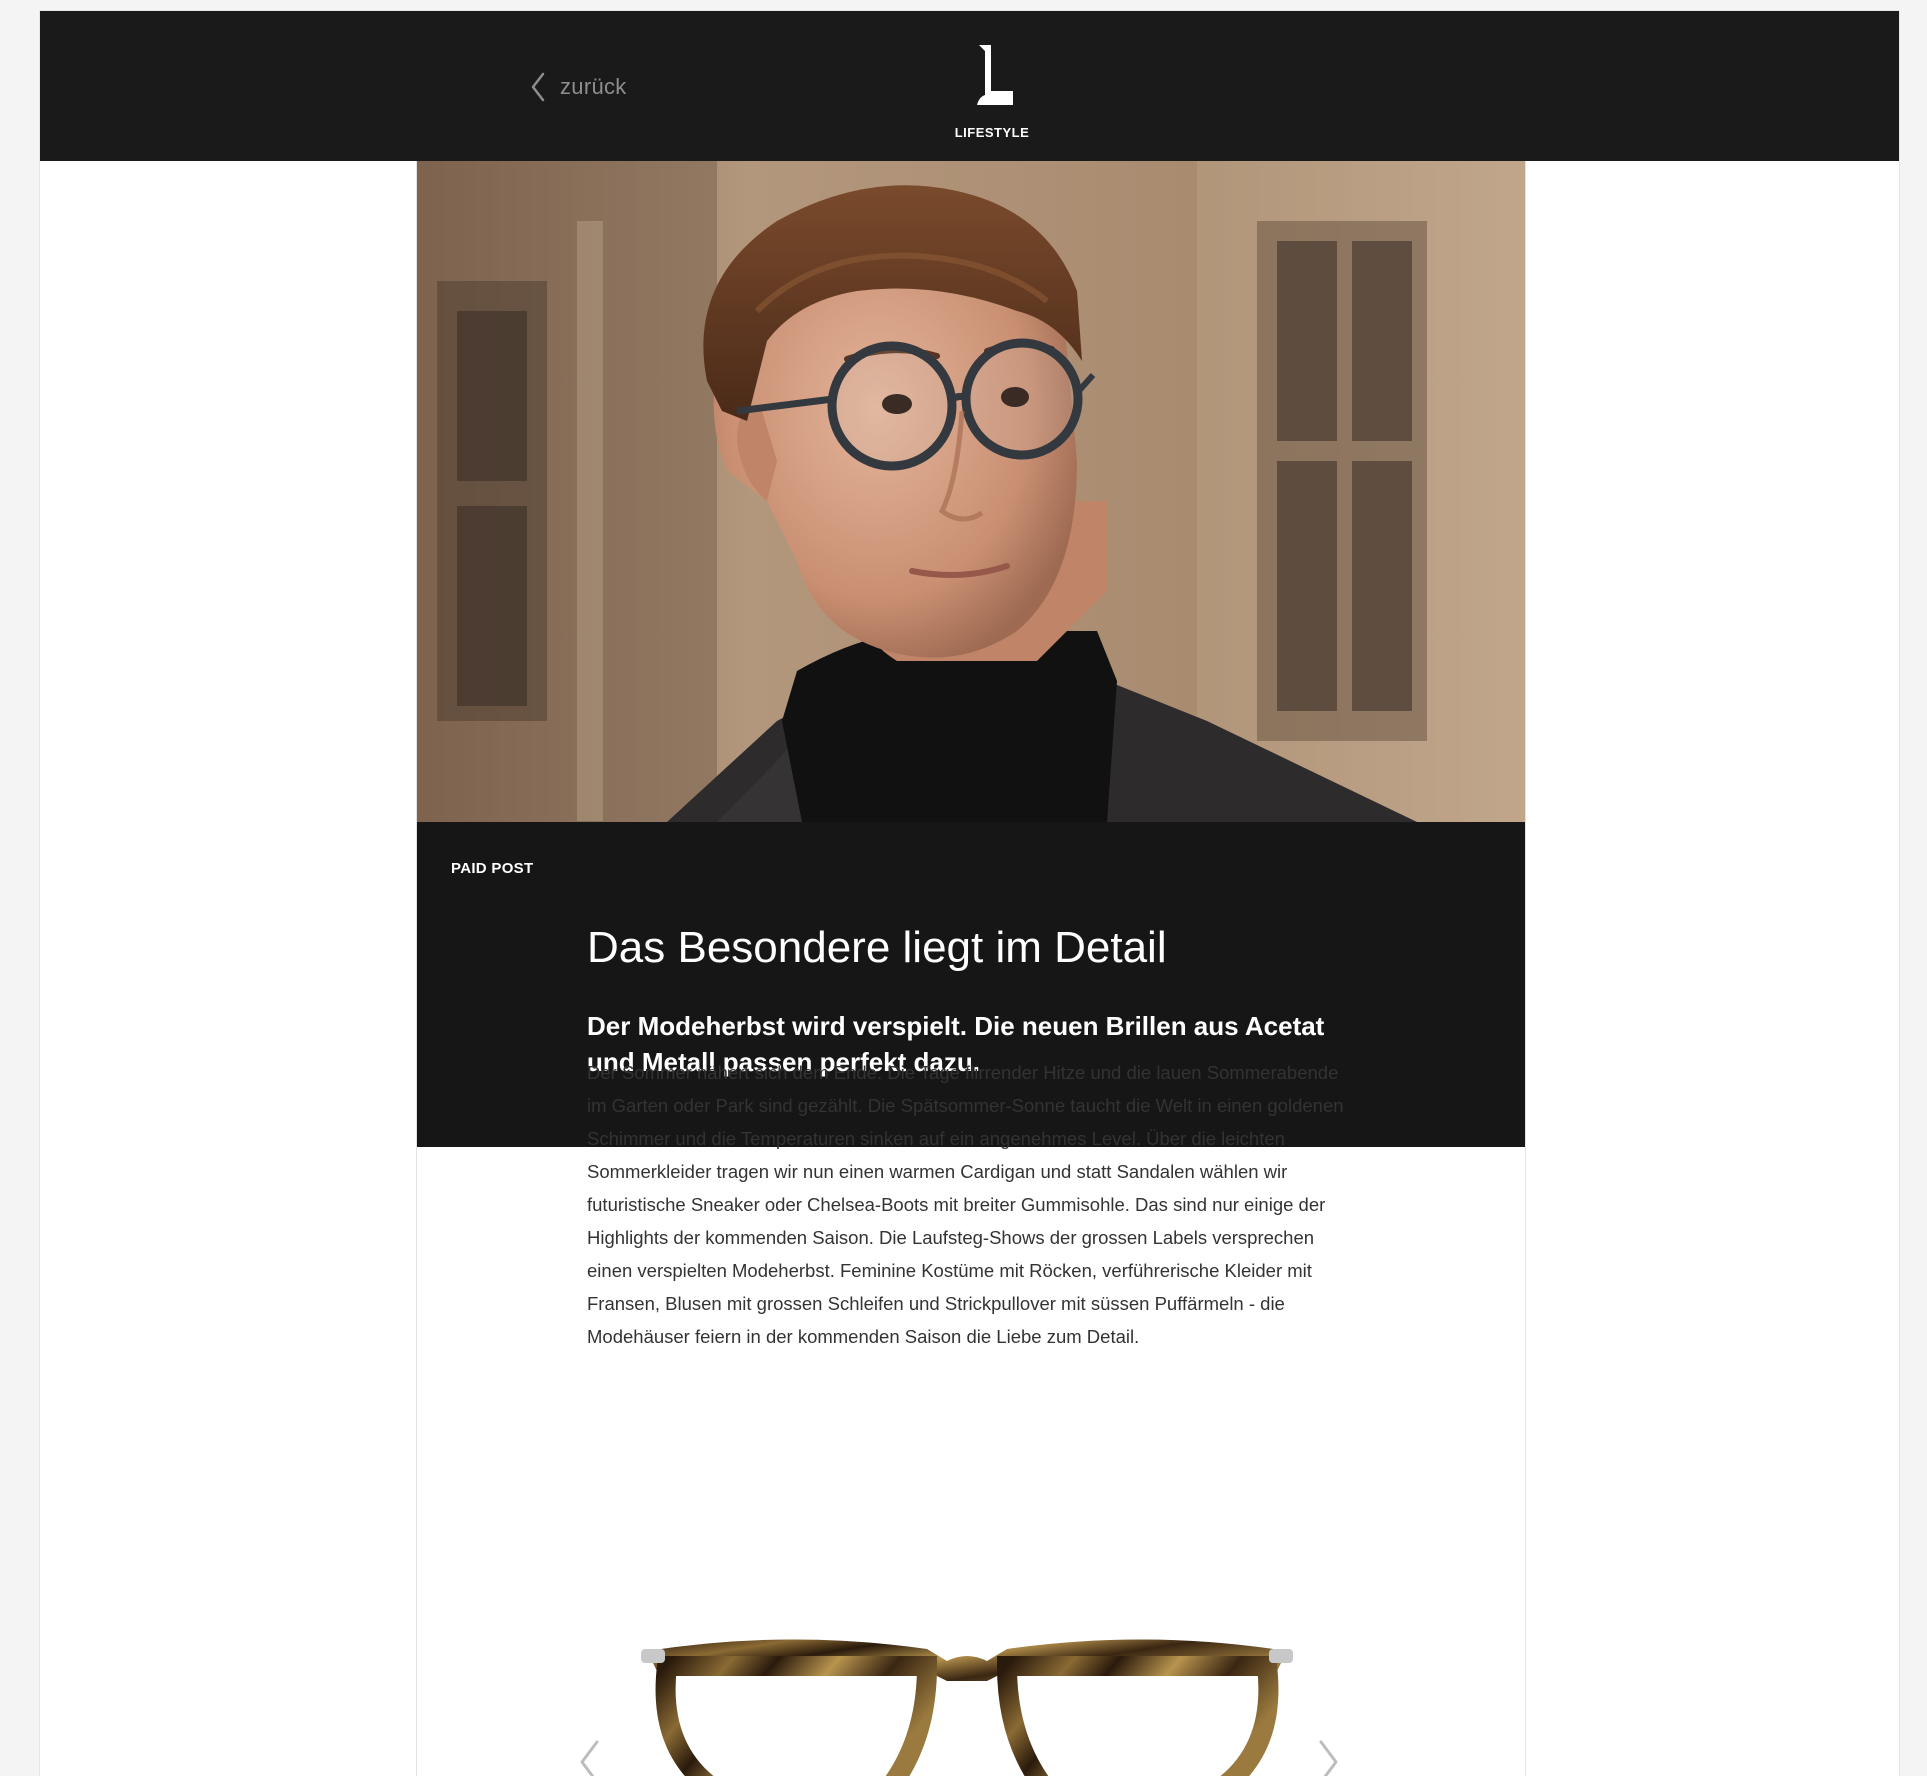  I want to click on paid-post-badge: PAID POST, so click(492, 868).